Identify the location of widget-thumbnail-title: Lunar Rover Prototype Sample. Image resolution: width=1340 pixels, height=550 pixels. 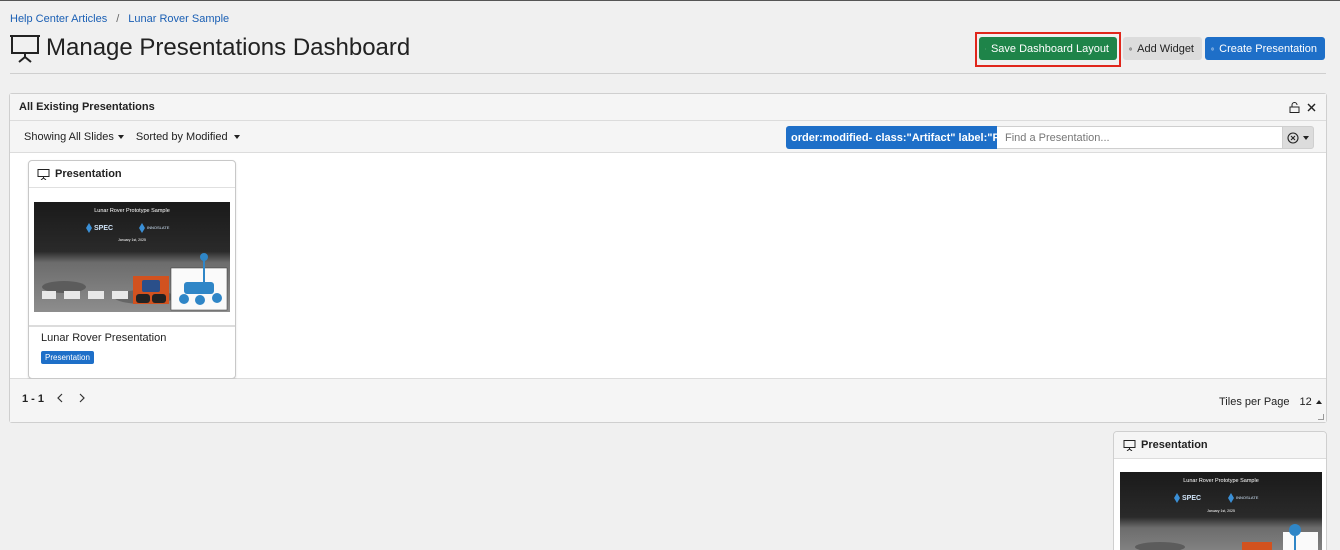
(1221, 481).